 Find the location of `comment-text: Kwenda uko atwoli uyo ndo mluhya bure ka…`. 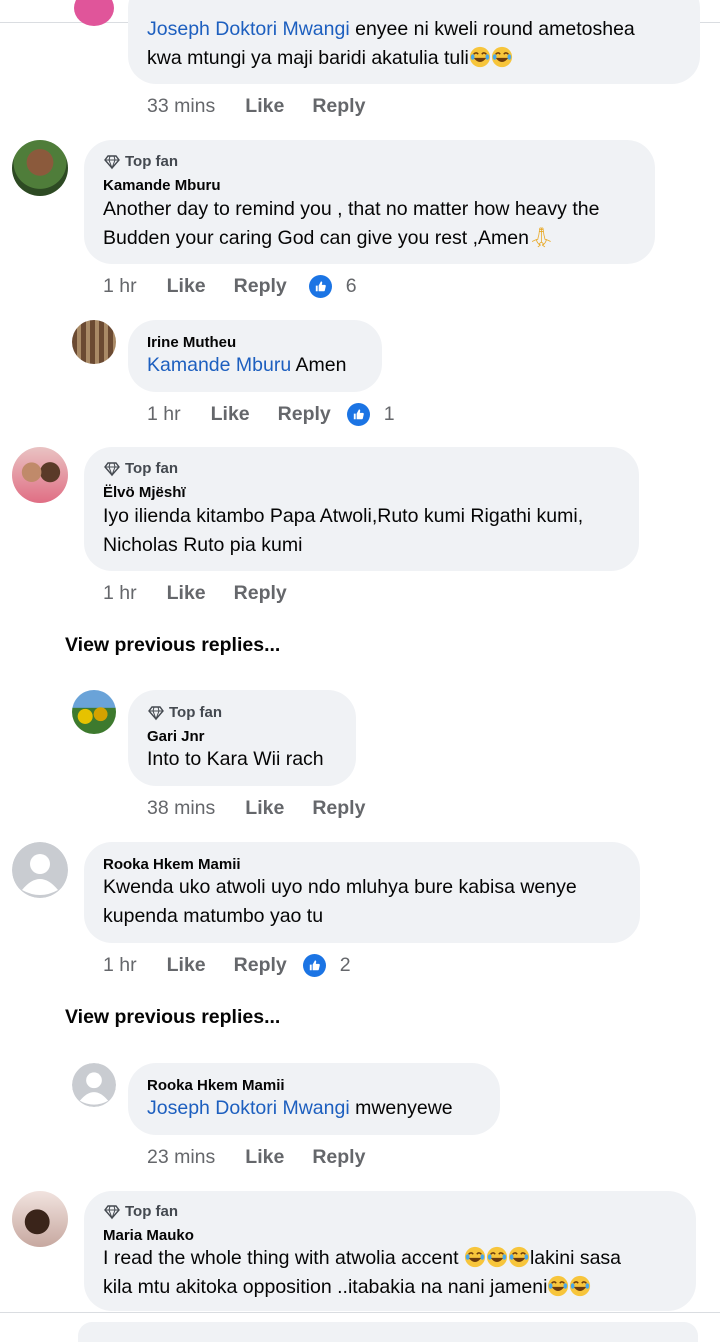

comment-text: Kwenda uko atwoli uyo ndo mluhya bure ka… is located at coordinates (340, 901).